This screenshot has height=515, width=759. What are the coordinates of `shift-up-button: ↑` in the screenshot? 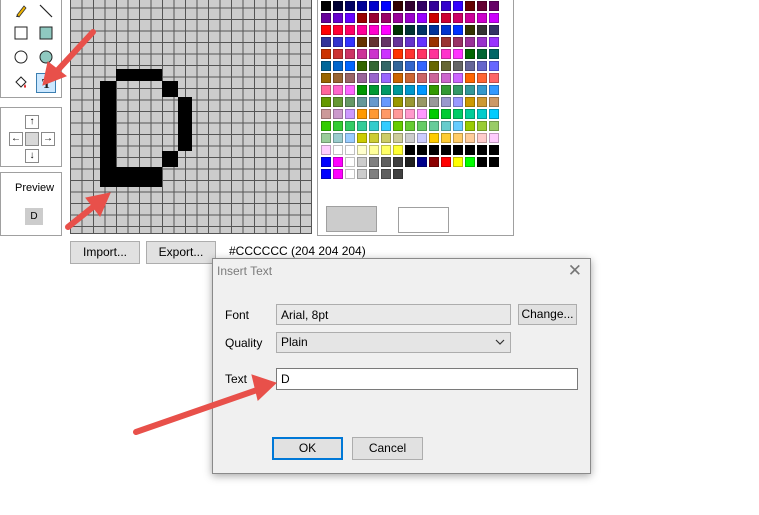 It's located at (32, 122).